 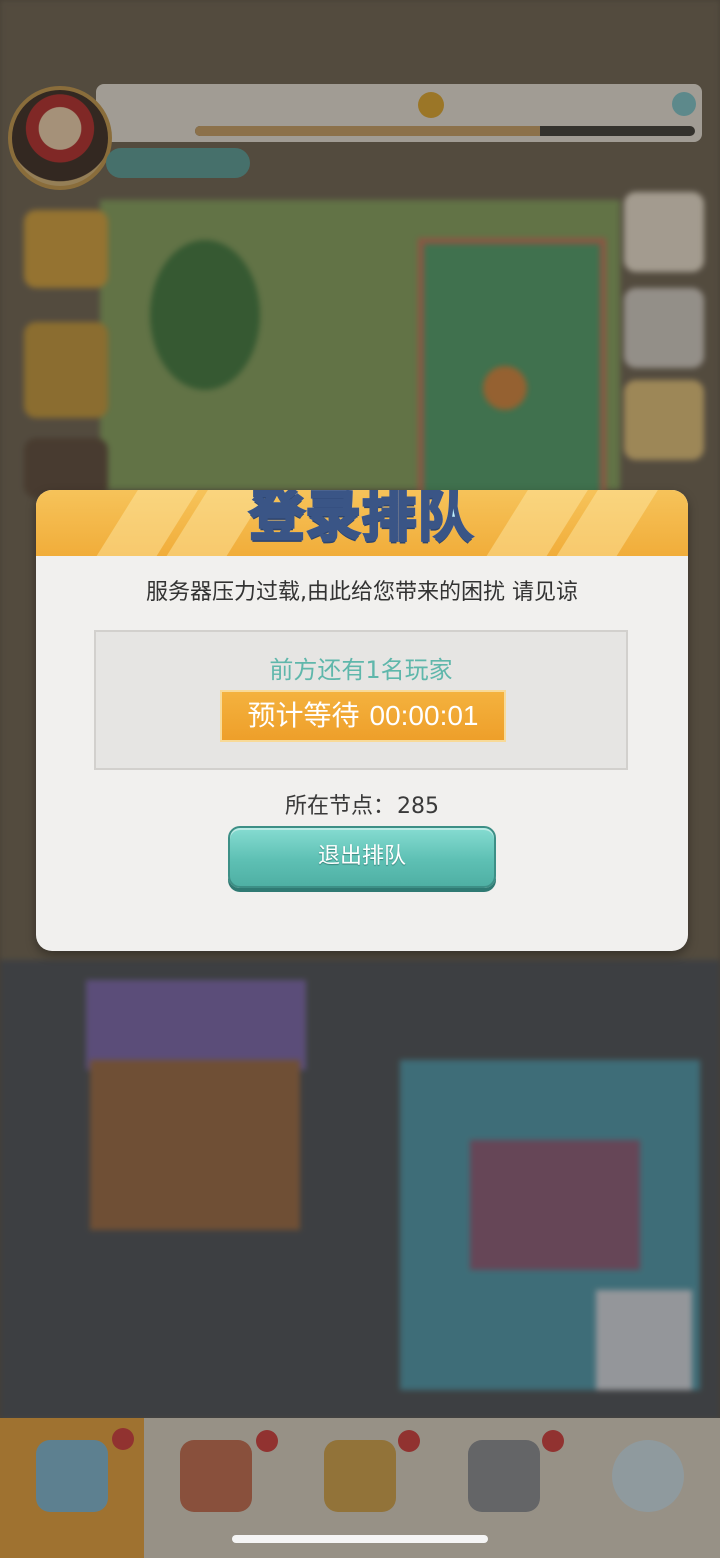 I want to click on queue-status-box: 前方还有1名玩家 预计等待 00:00:01, so click(x=361, y=700).